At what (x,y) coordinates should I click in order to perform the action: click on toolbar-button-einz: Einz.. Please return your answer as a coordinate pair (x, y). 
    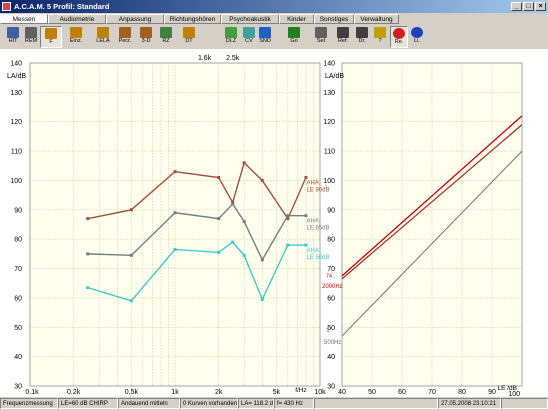
    Looking at the image, I should click on (76, 37).